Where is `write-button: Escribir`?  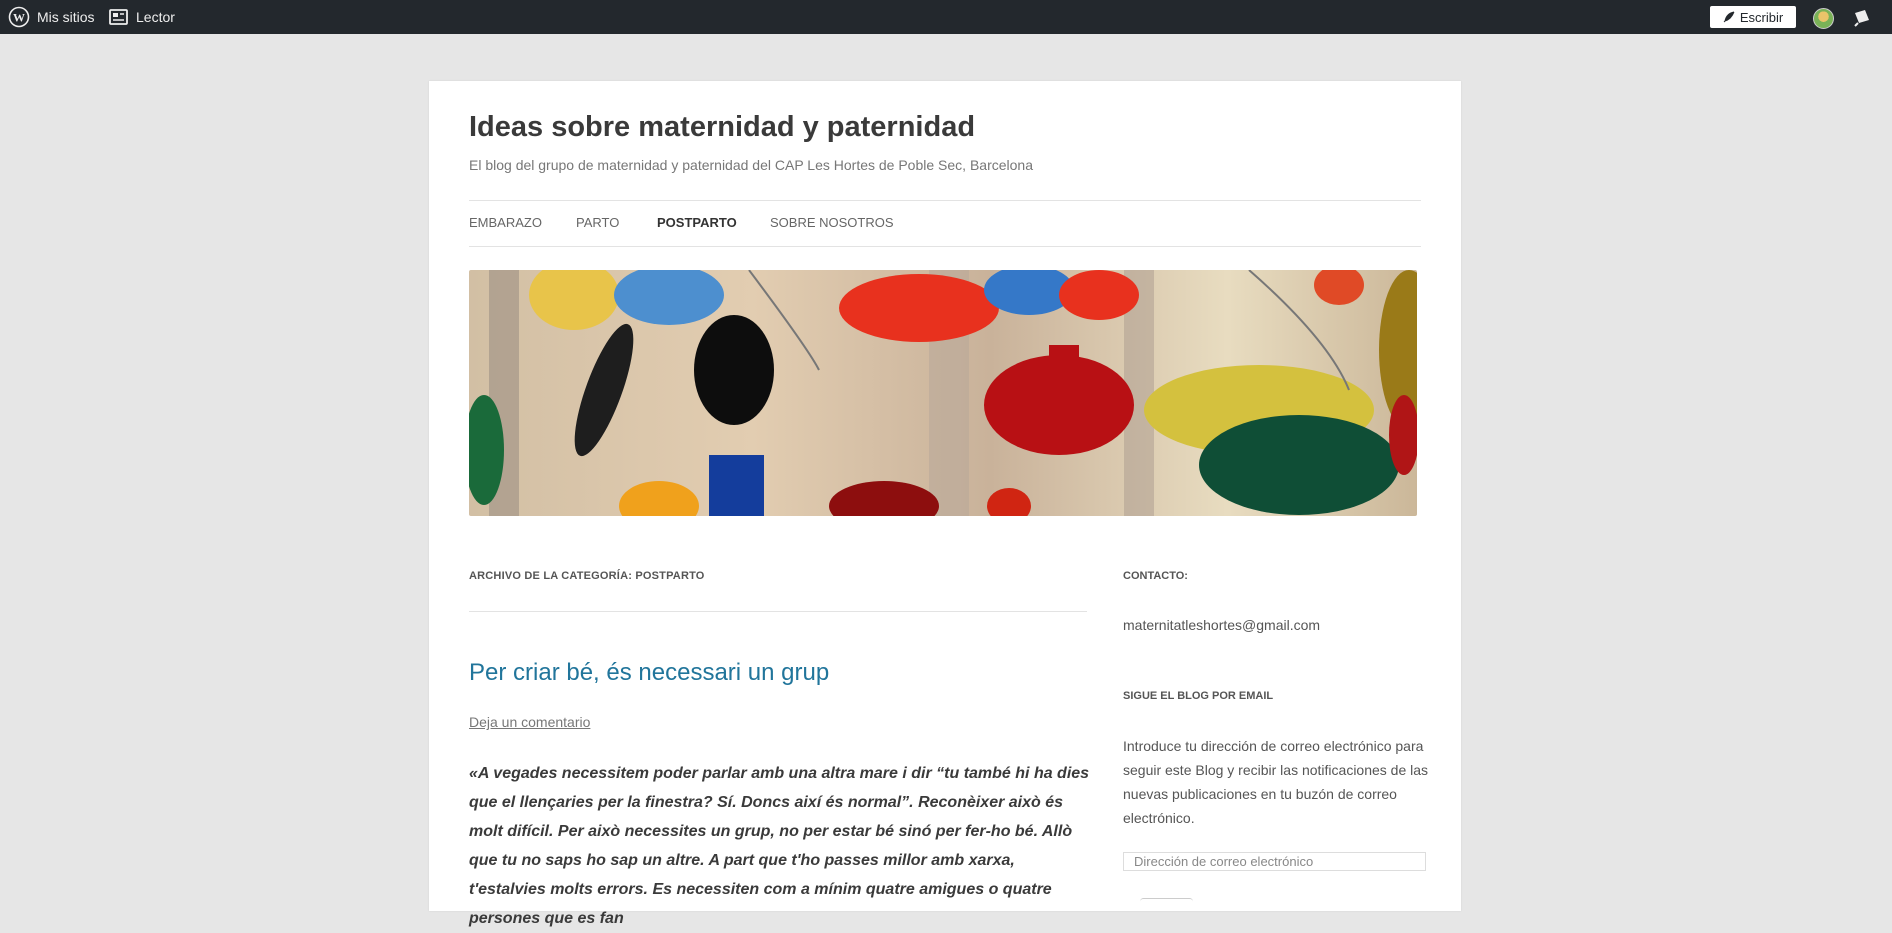 write-button: Escribir is located at coordinates (1753, 17).